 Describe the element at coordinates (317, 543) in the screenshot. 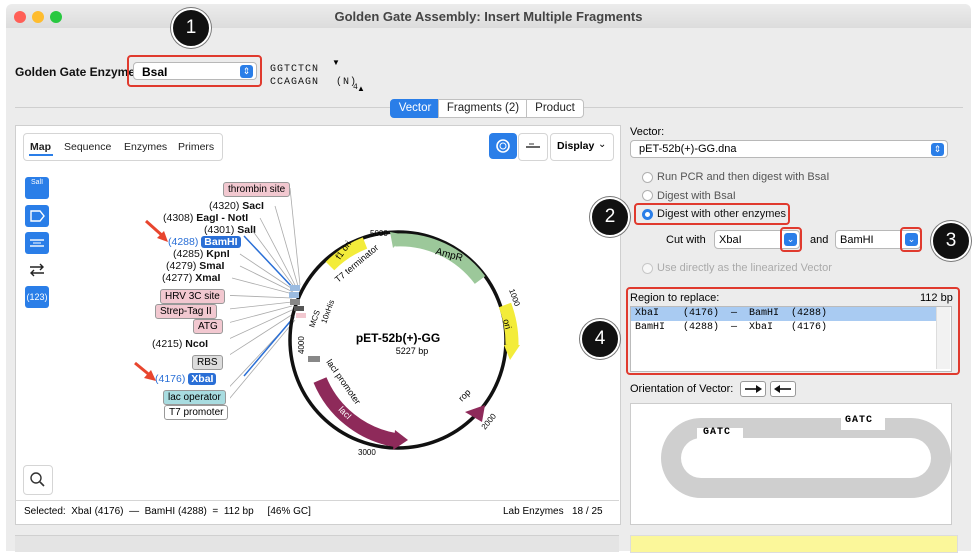

I see `bottom-strip` at that location.